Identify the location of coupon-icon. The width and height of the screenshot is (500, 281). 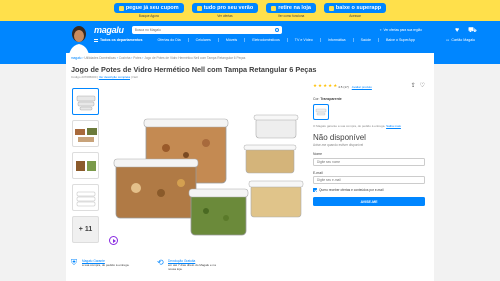
(121, 8).